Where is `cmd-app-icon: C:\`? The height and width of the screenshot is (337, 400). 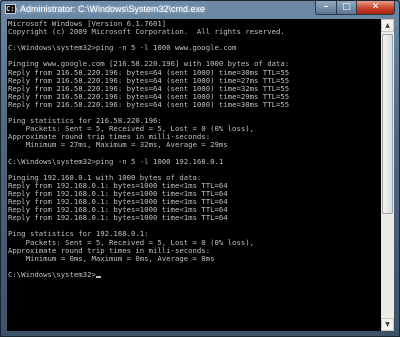 cmd-app-icon: C:\ is located at coordinates (12, 9).